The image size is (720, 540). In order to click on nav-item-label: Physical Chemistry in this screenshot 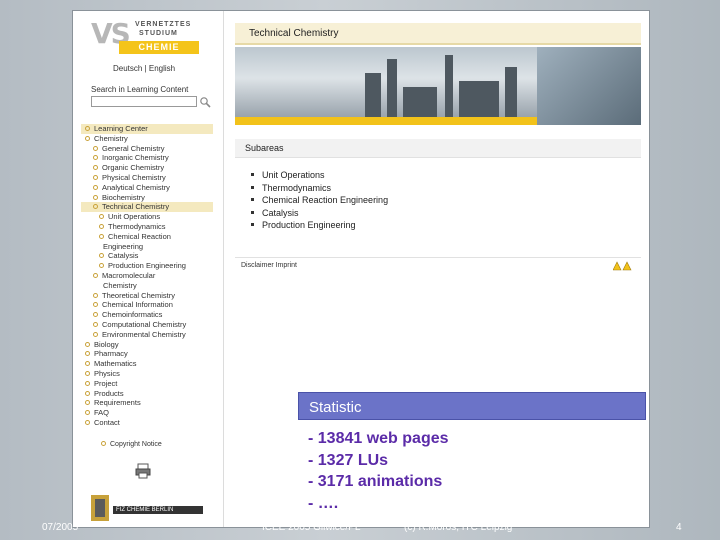, I will do `click(134, 177)`.